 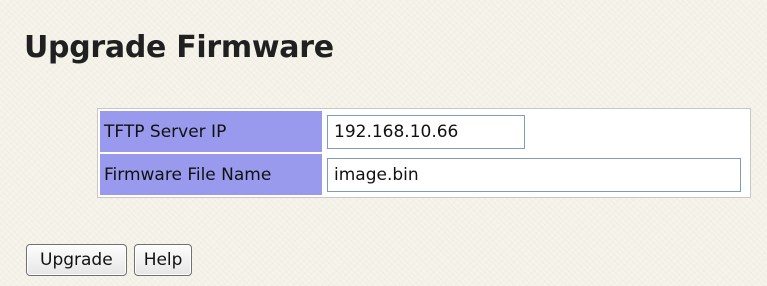 I want to click on tftp-server-ip-input, so click(x=426, y=131).